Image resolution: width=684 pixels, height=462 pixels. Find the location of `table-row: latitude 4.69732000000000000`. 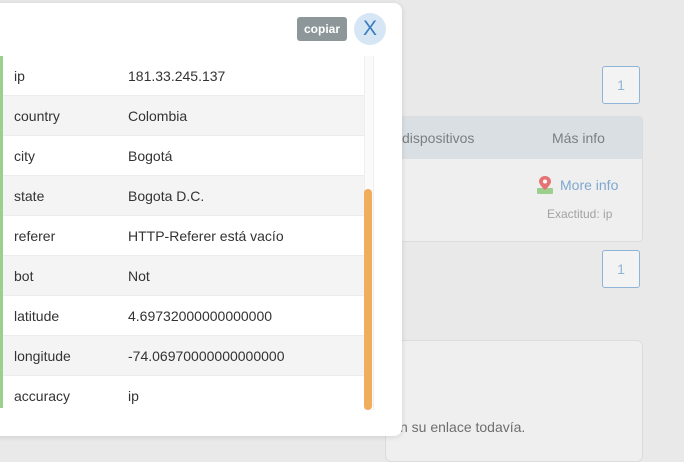

table-row: latitude 4.69732000000000000 is located at coordinates (188, 316).